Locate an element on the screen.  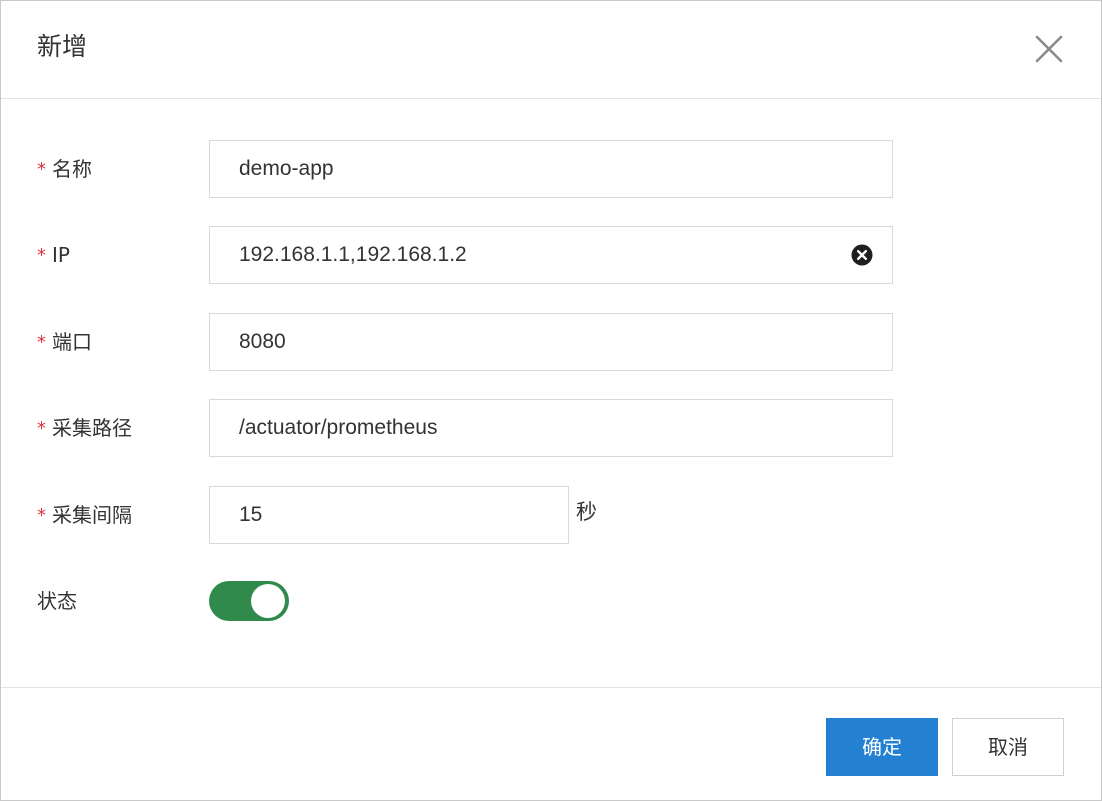
form-row-interval: *采集间隔 秒 is located at coordinates (551, 515).